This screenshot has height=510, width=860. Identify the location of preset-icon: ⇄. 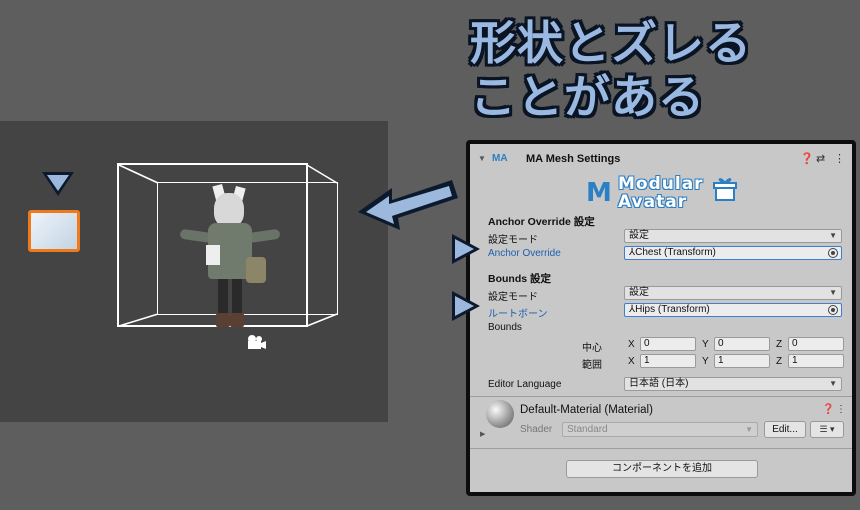
(820, 158).